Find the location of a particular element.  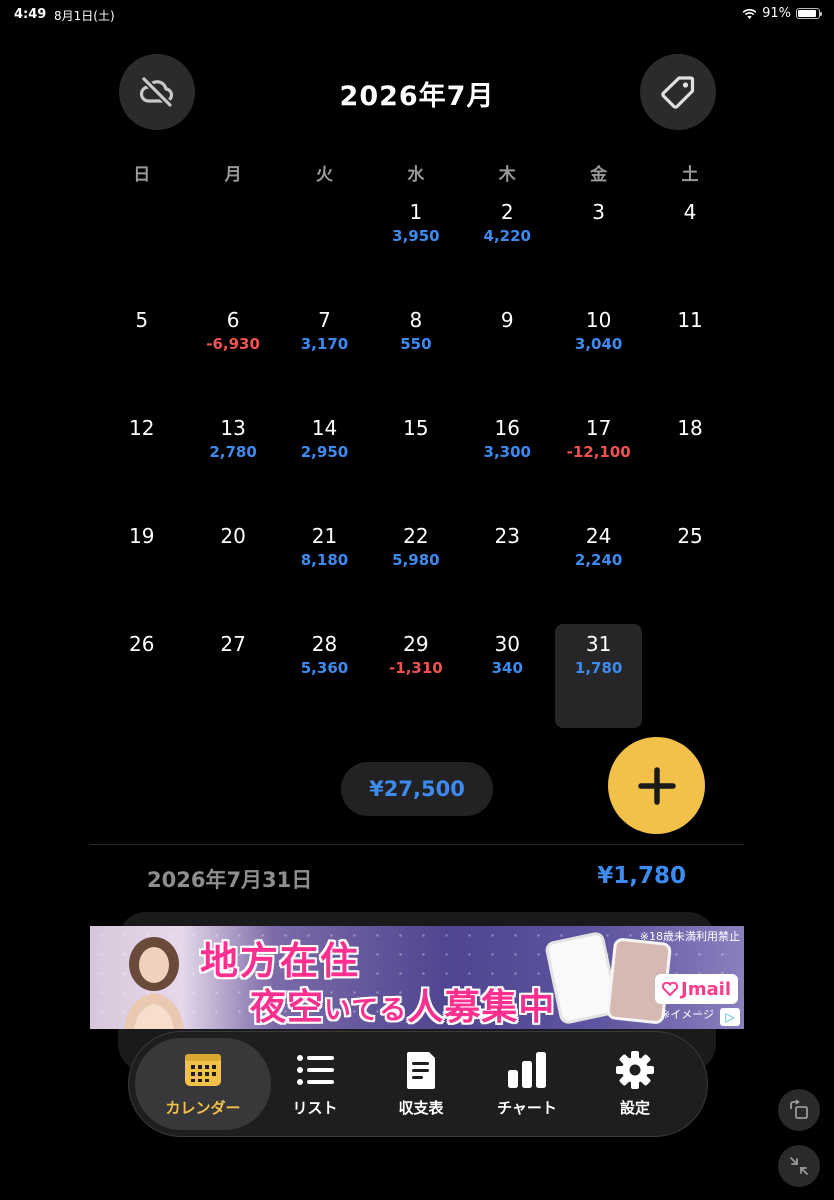

rotate-icon is located at coordinates (799, 1109).